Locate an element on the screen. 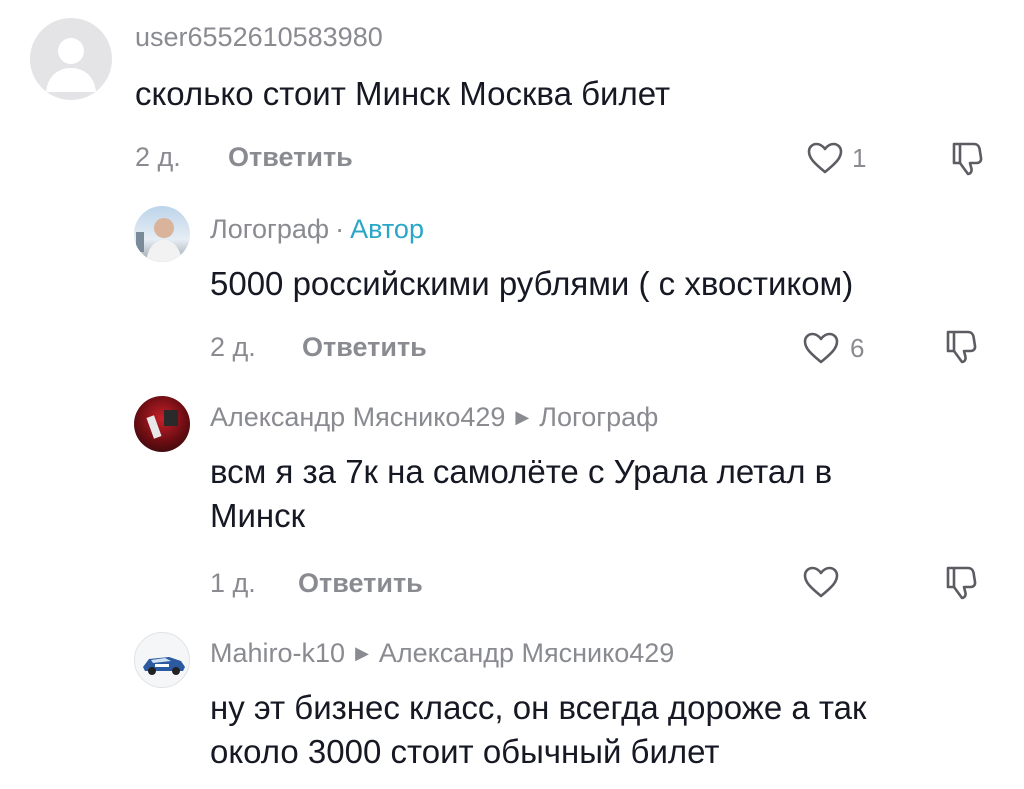  username-text: Mahiro-k10 is located at coordinates (277, 653).